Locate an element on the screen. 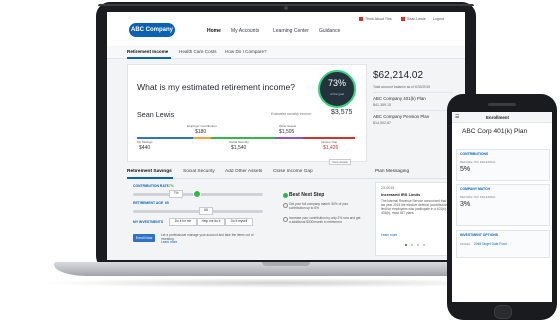  company-logo: ABC Company is located at coordinates (152, 30).